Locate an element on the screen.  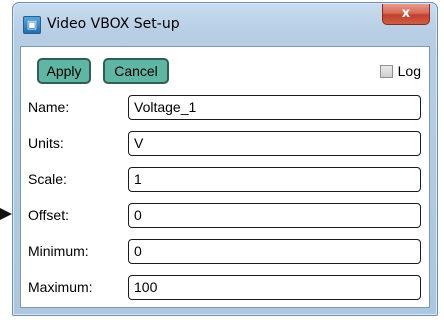
apply-button: Apply is located at coordinates (64, 71).